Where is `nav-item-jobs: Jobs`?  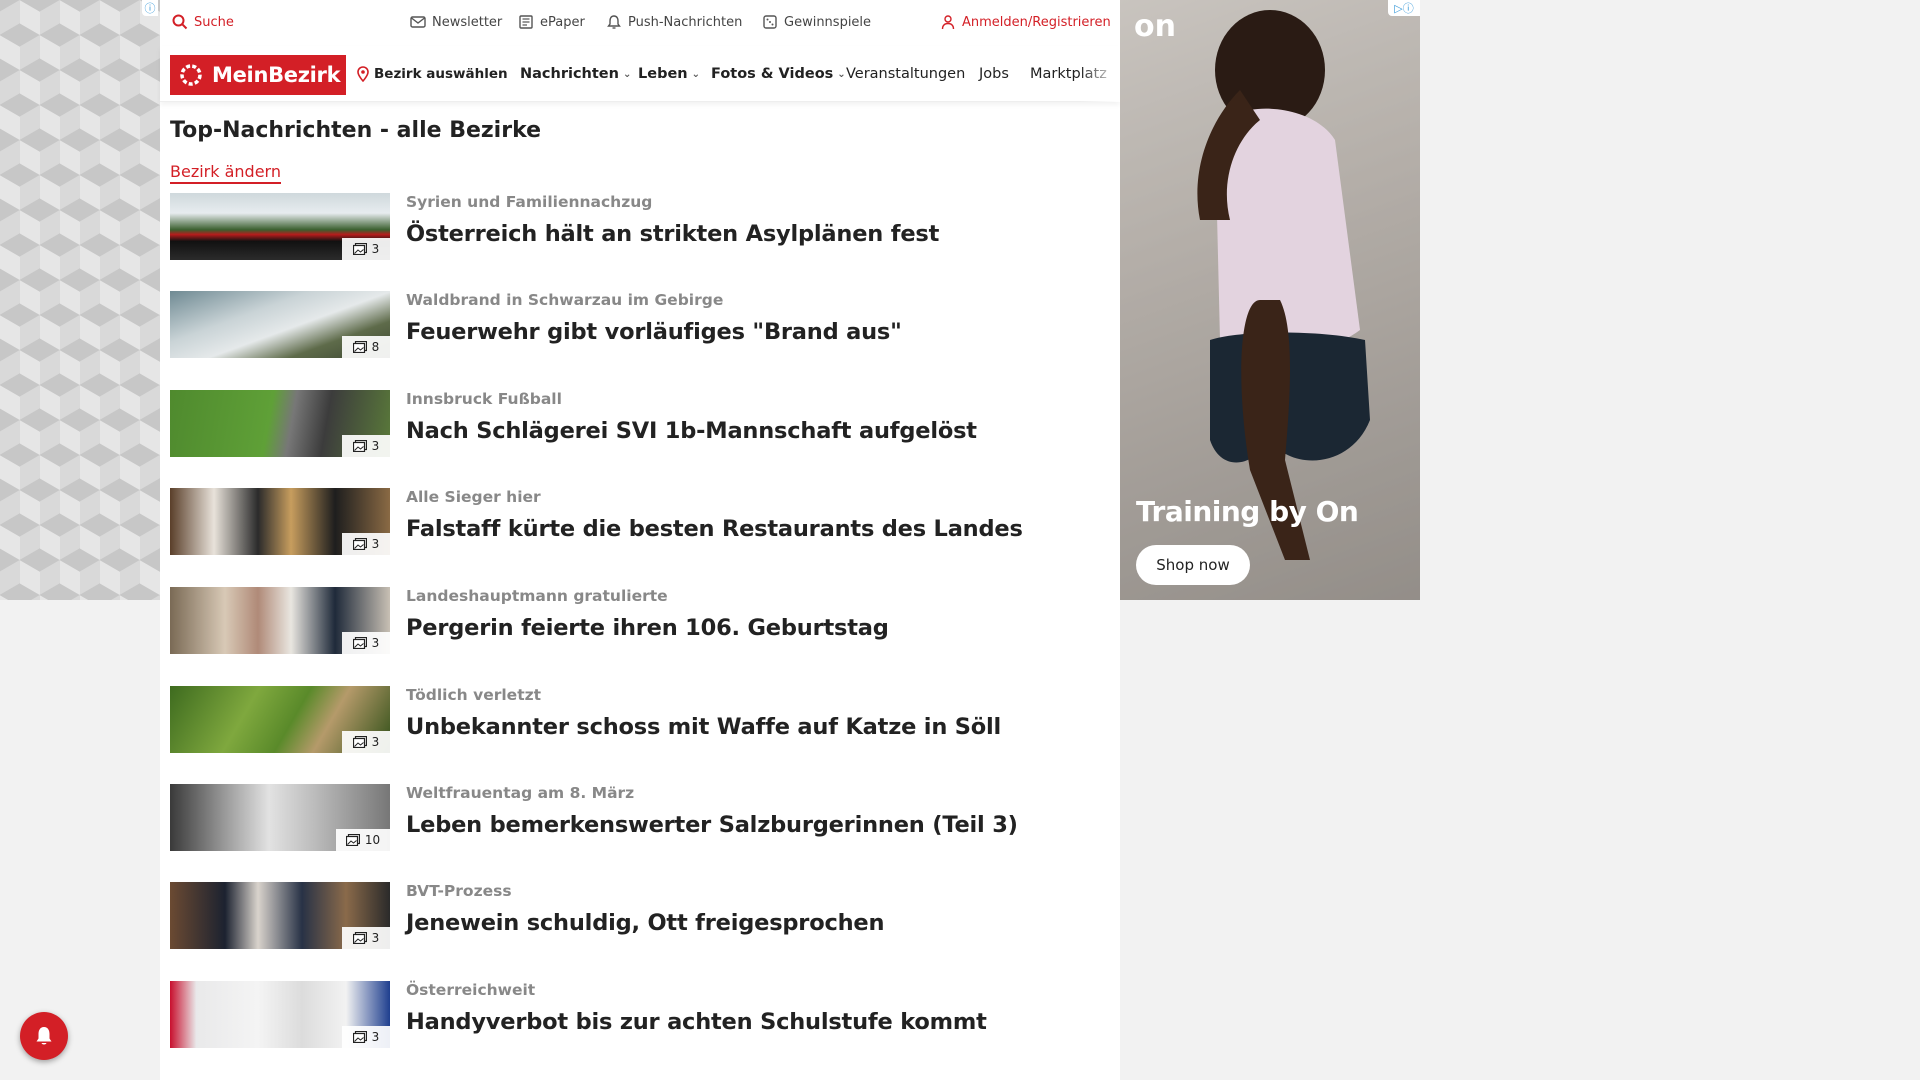
nav-item-jobs: Jobs is located at coordinates (994, 74).